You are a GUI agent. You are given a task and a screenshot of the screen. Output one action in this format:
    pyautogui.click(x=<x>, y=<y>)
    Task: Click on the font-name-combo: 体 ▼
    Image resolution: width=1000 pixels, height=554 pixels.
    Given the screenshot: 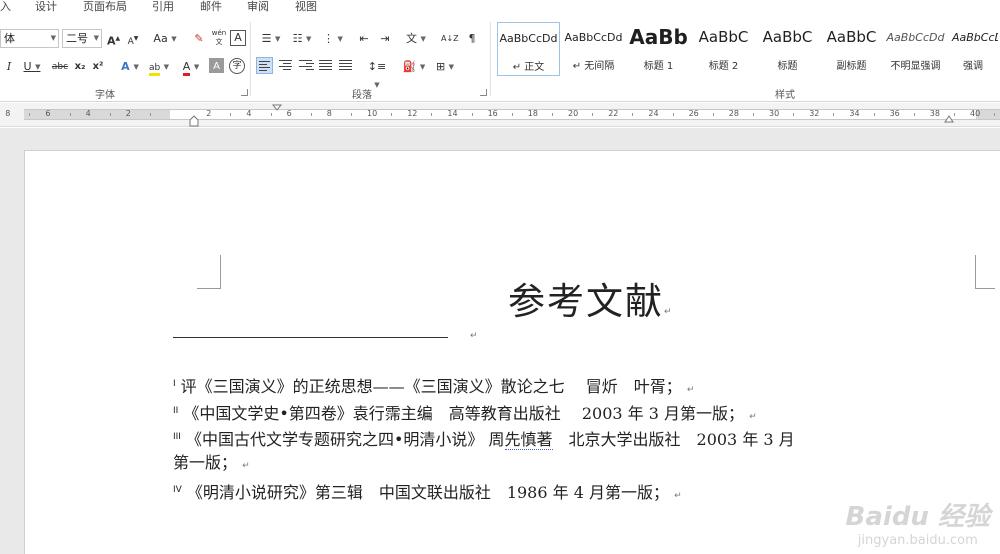 What is the action you would take?
    pyautogui.click(x=29, y=38)
    